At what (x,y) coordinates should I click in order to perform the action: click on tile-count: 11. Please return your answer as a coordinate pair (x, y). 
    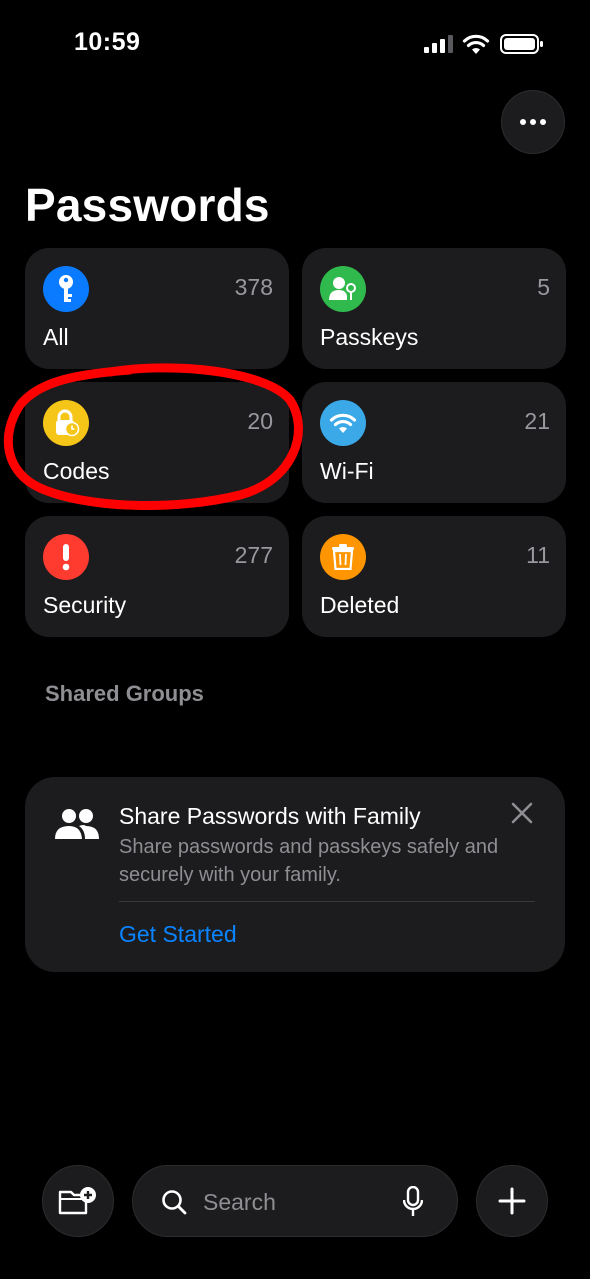
    Looking at the image, I should click on (538, 555).